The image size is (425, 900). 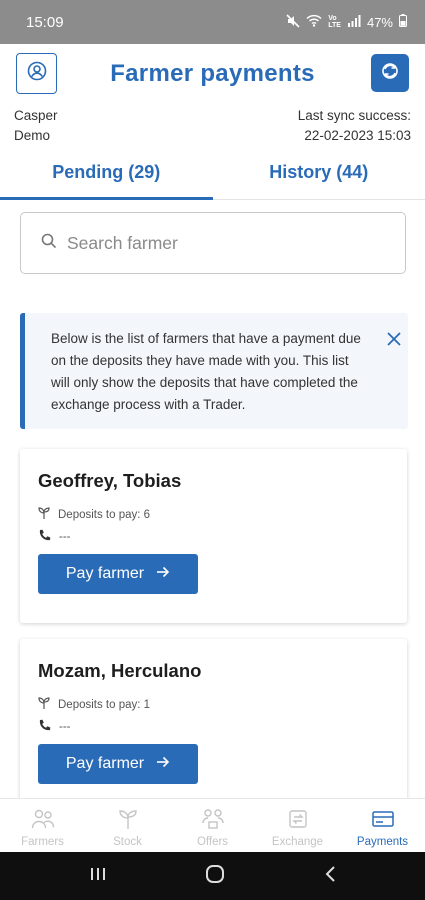 I want to click on deposits-count: Deposits to pay: 1, so click(x=104, y=705).